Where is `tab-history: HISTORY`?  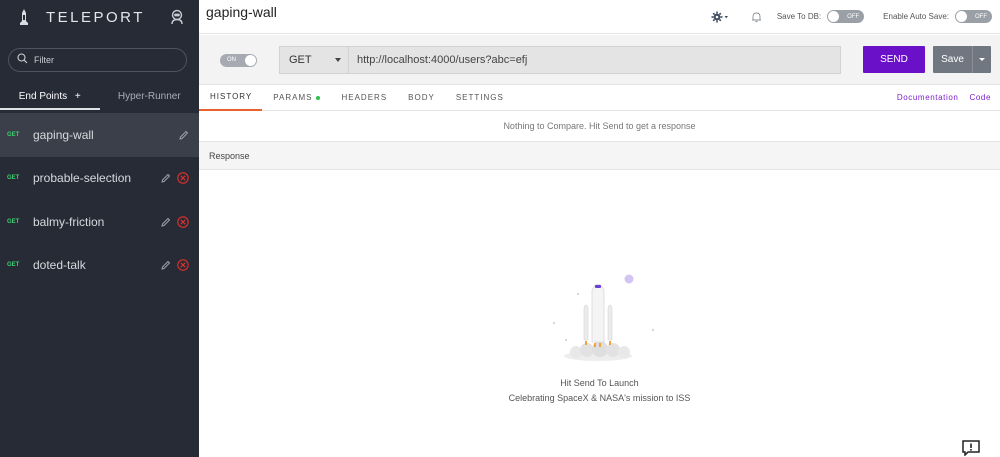 tab-history: HISTORY is located at coordinates (231, 98).